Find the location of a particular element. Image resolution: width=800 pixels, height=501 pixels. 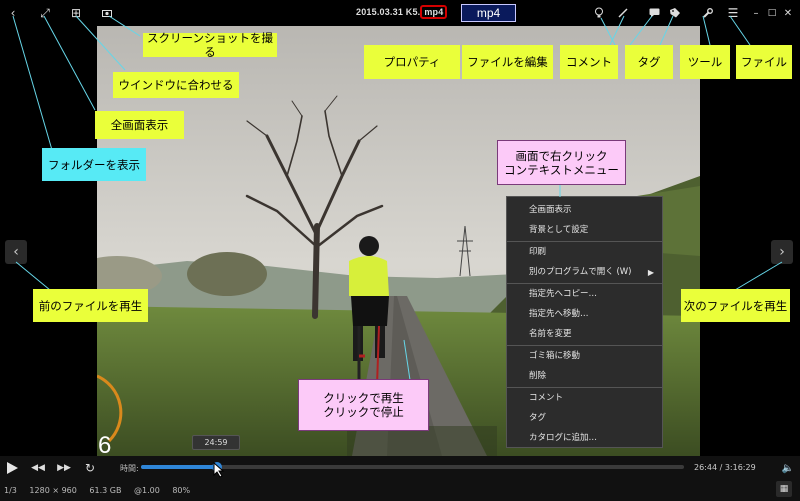

file-extension: mp4 is located at coordinates (434, 12).